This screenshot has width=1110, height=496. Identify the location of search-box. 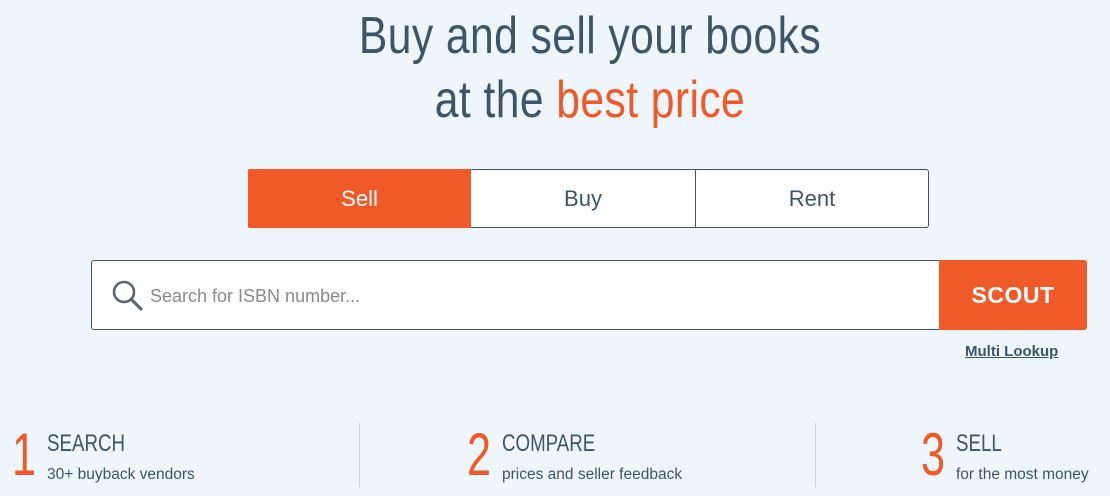
(515, 295).